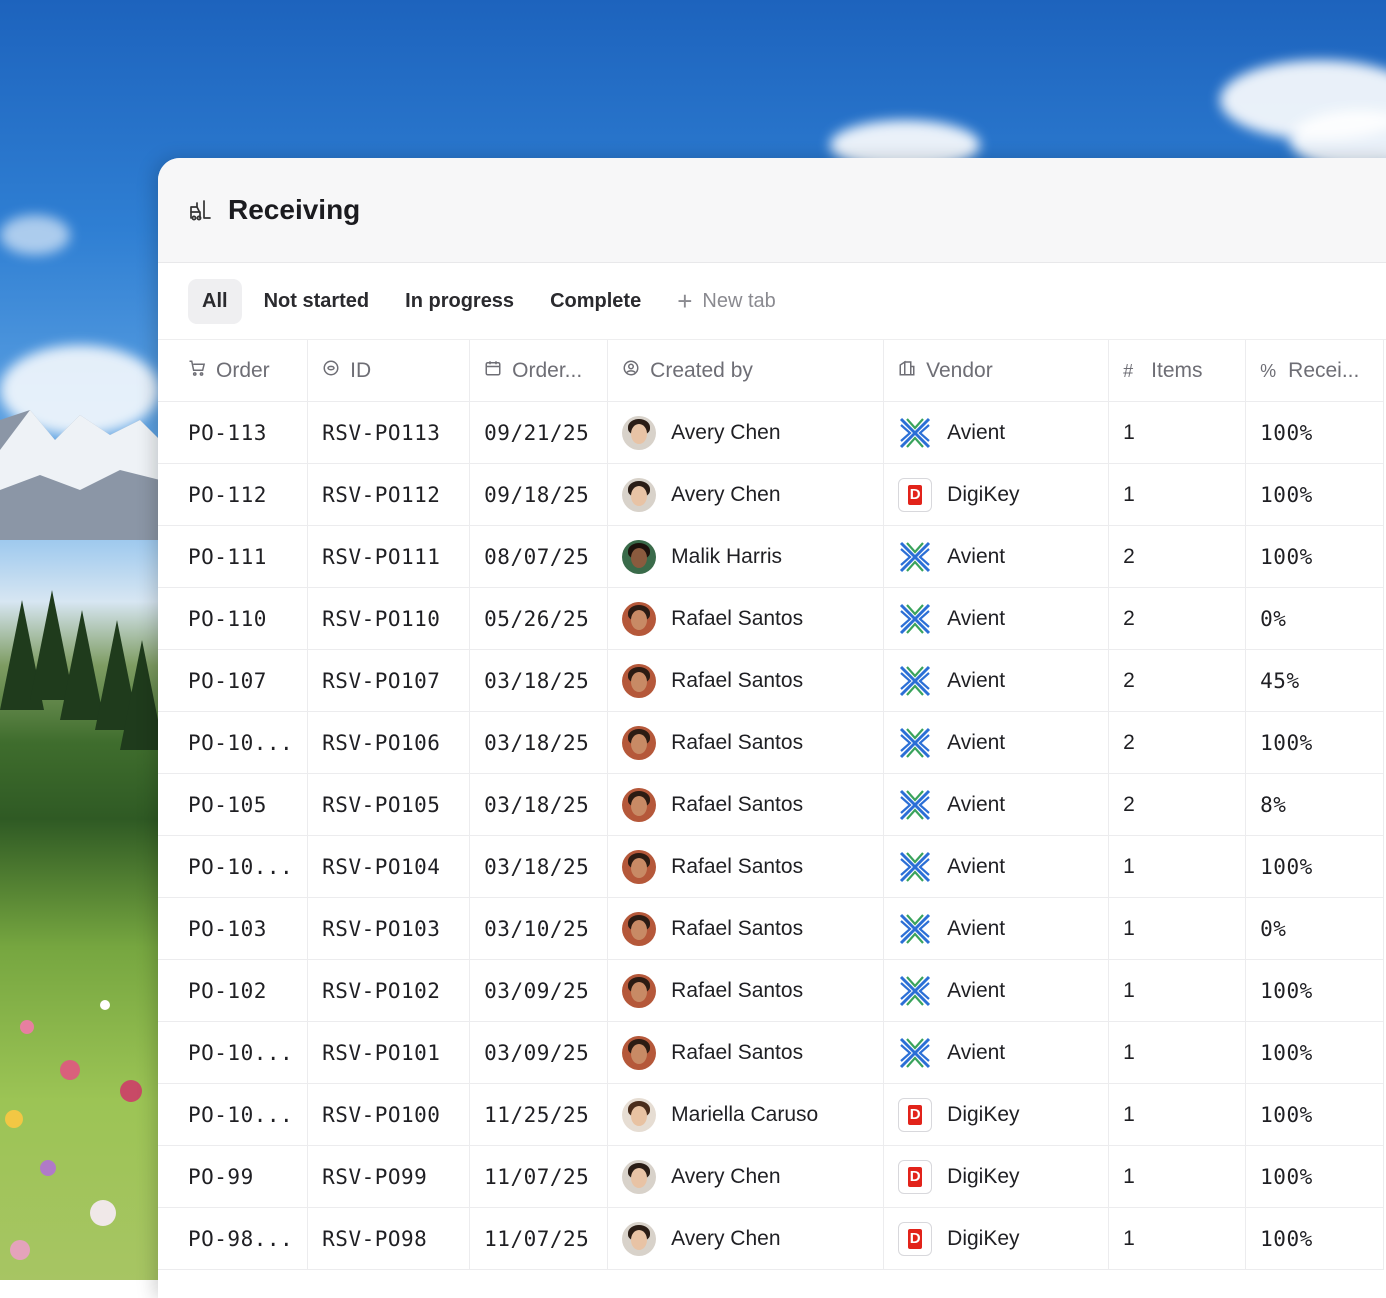  What do you see at coordinates (746, 371) in the screenshot?
I see `column-header-created-by: Created by` at bounding box center [746, 371].